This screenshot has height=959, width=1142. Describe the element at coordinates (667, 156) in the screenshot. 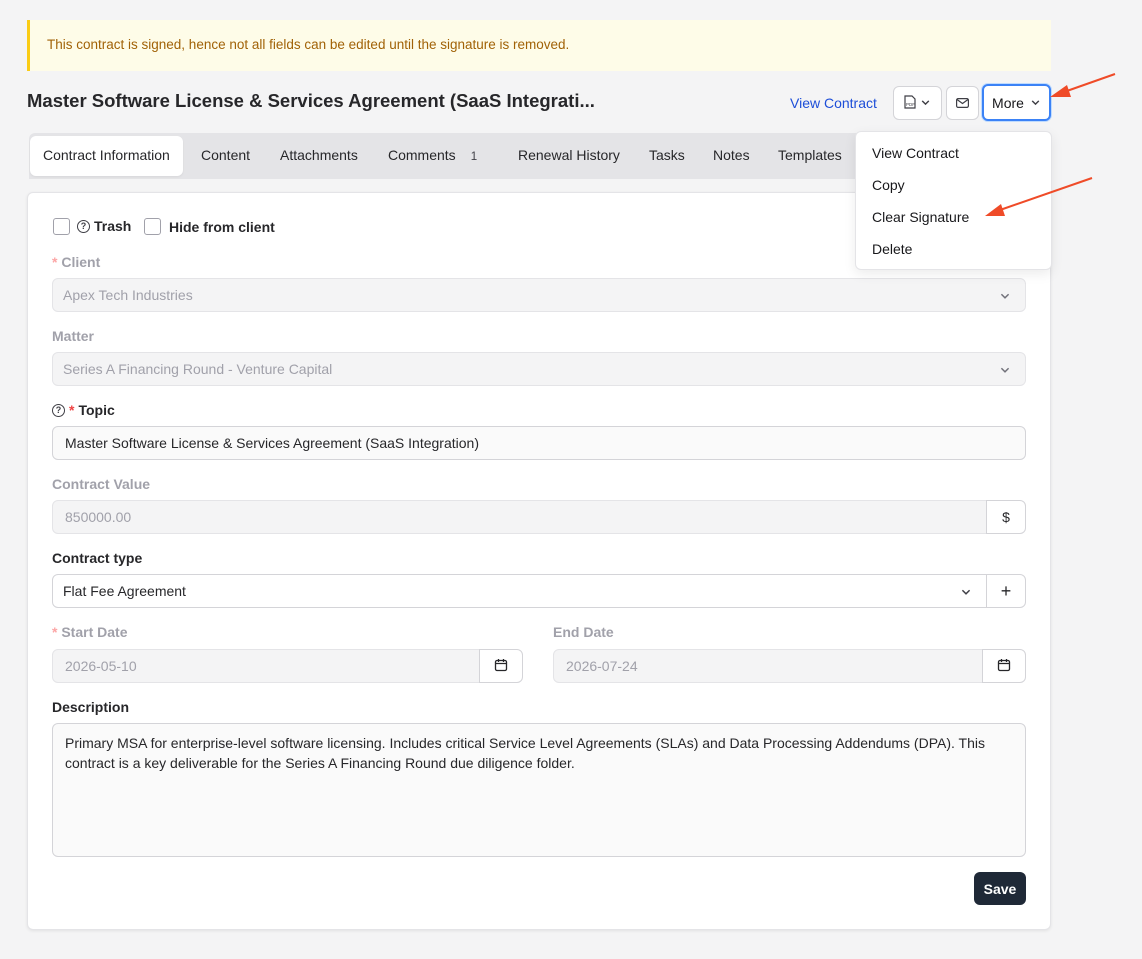

I see `tab-tasks: Tasks` at that location.